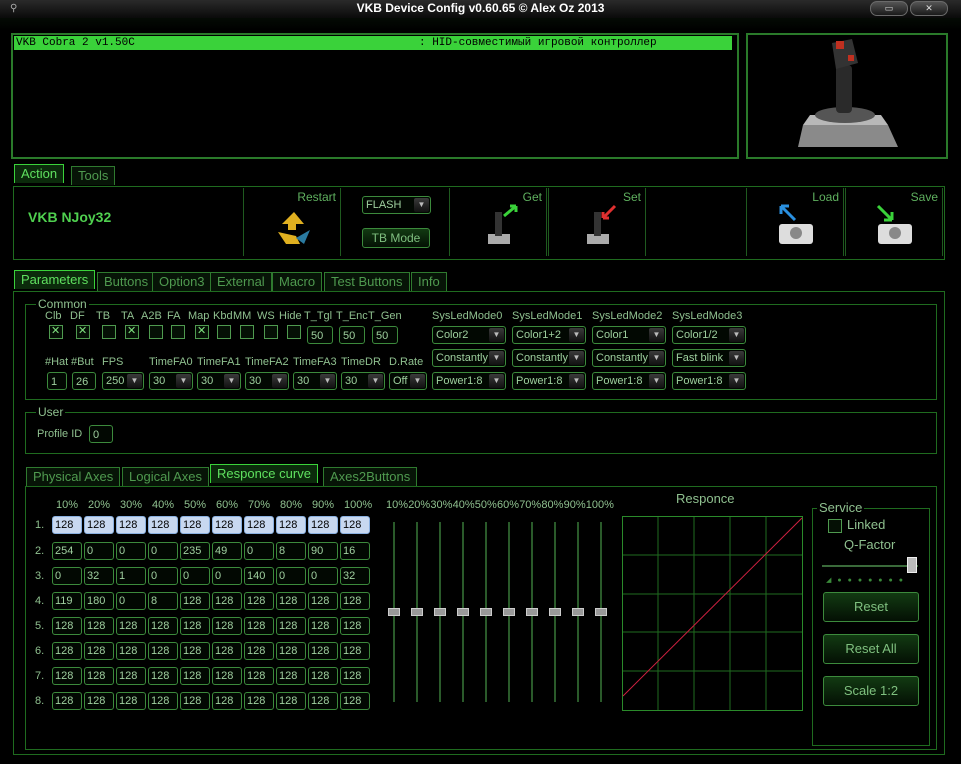 Image resolution: width=961 pixels, height=764 pixels. I want to click on scale-button: Scale 1:2, so click(871, 691).